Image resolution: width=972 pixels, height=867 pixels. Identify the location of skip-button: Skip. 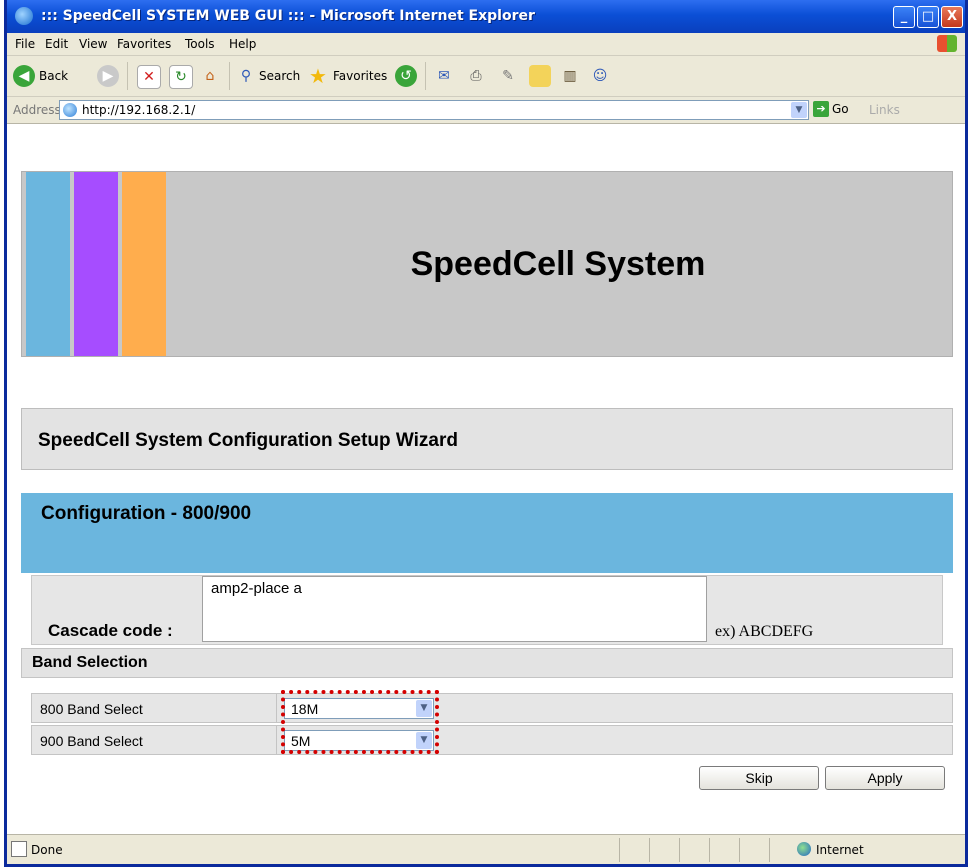
(759, 778).